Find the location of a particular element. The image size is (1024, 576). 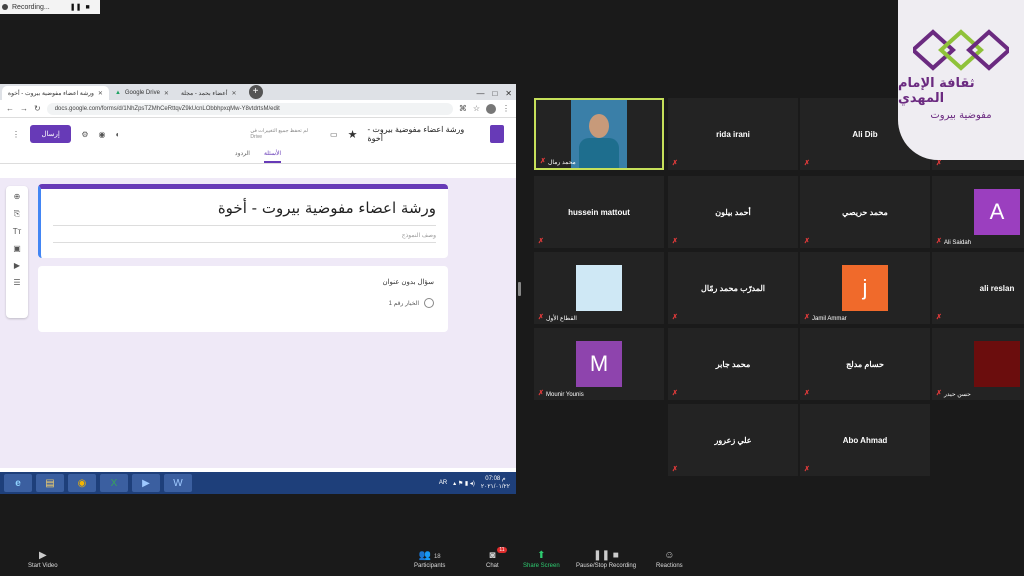

start-video-button: ▶ Start Video is located at coordinates (43, 559).